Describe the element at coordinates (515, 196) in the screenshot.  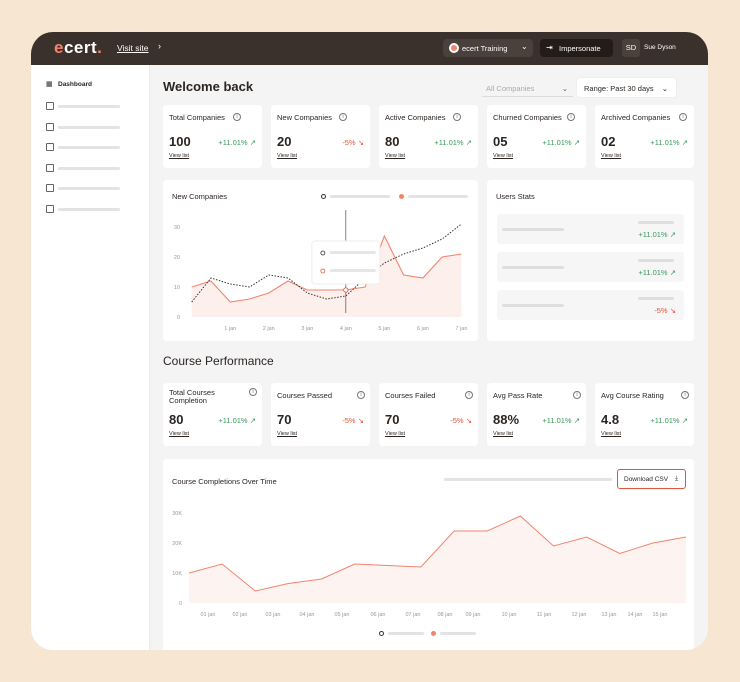
I see `card-title: Users Stats` at that location.